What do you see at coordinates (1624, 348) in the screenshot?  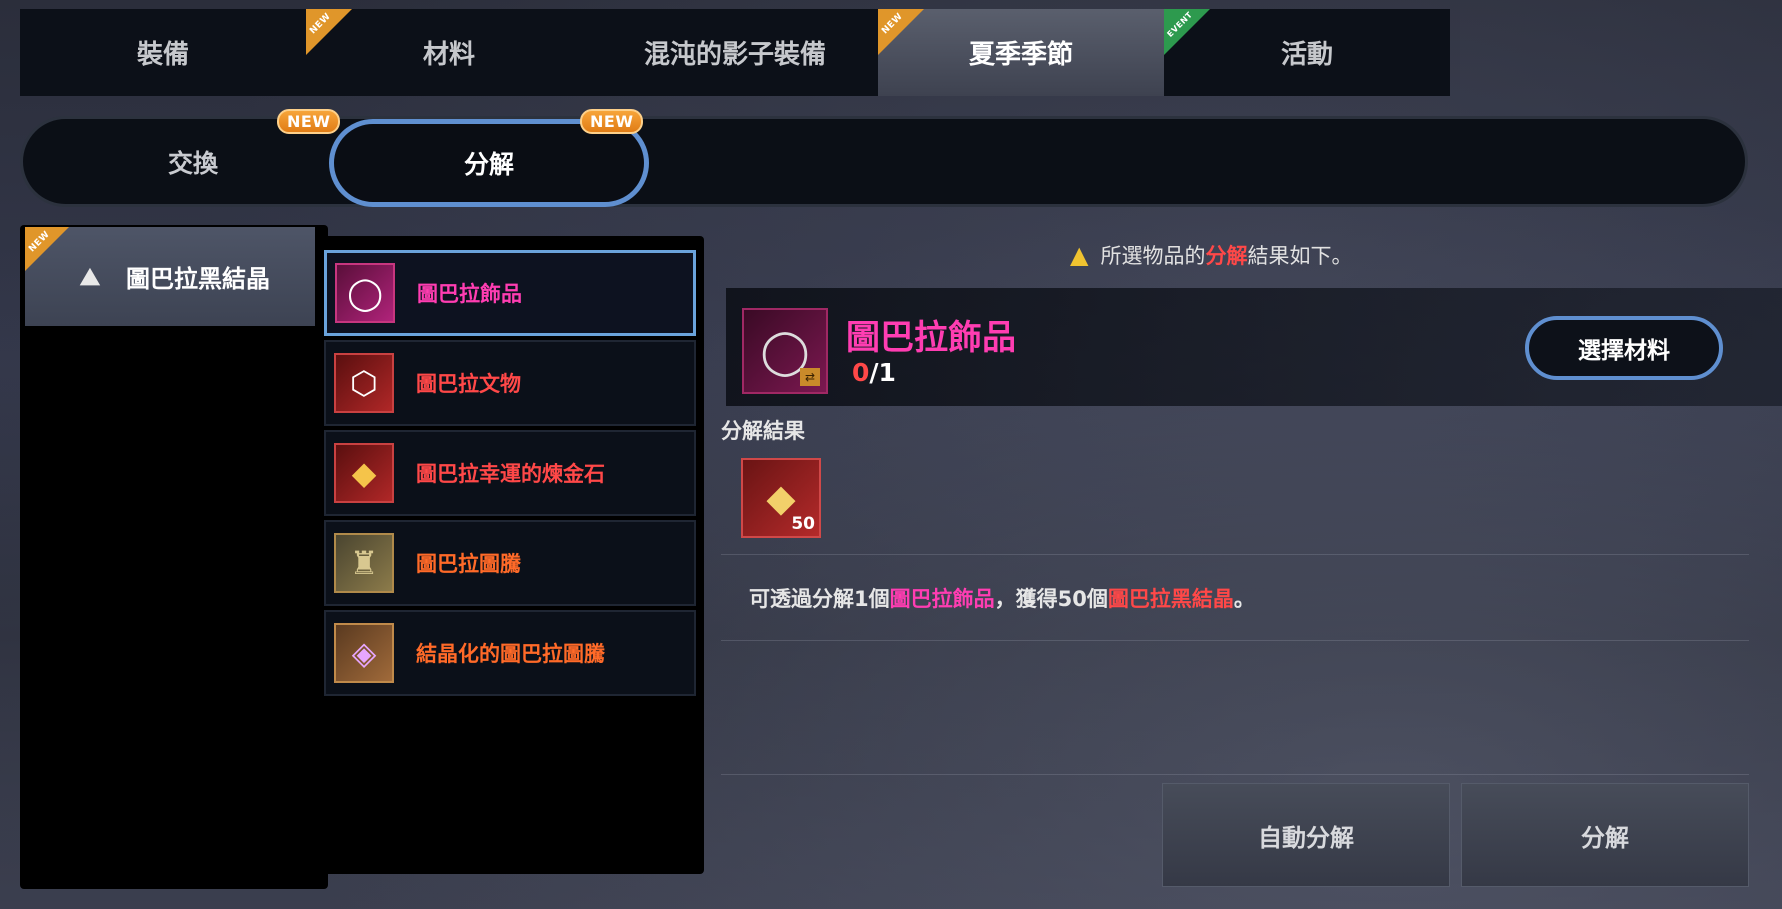 I see `choose-material-button: 選擇材料` at bounding box center [1624, 348].